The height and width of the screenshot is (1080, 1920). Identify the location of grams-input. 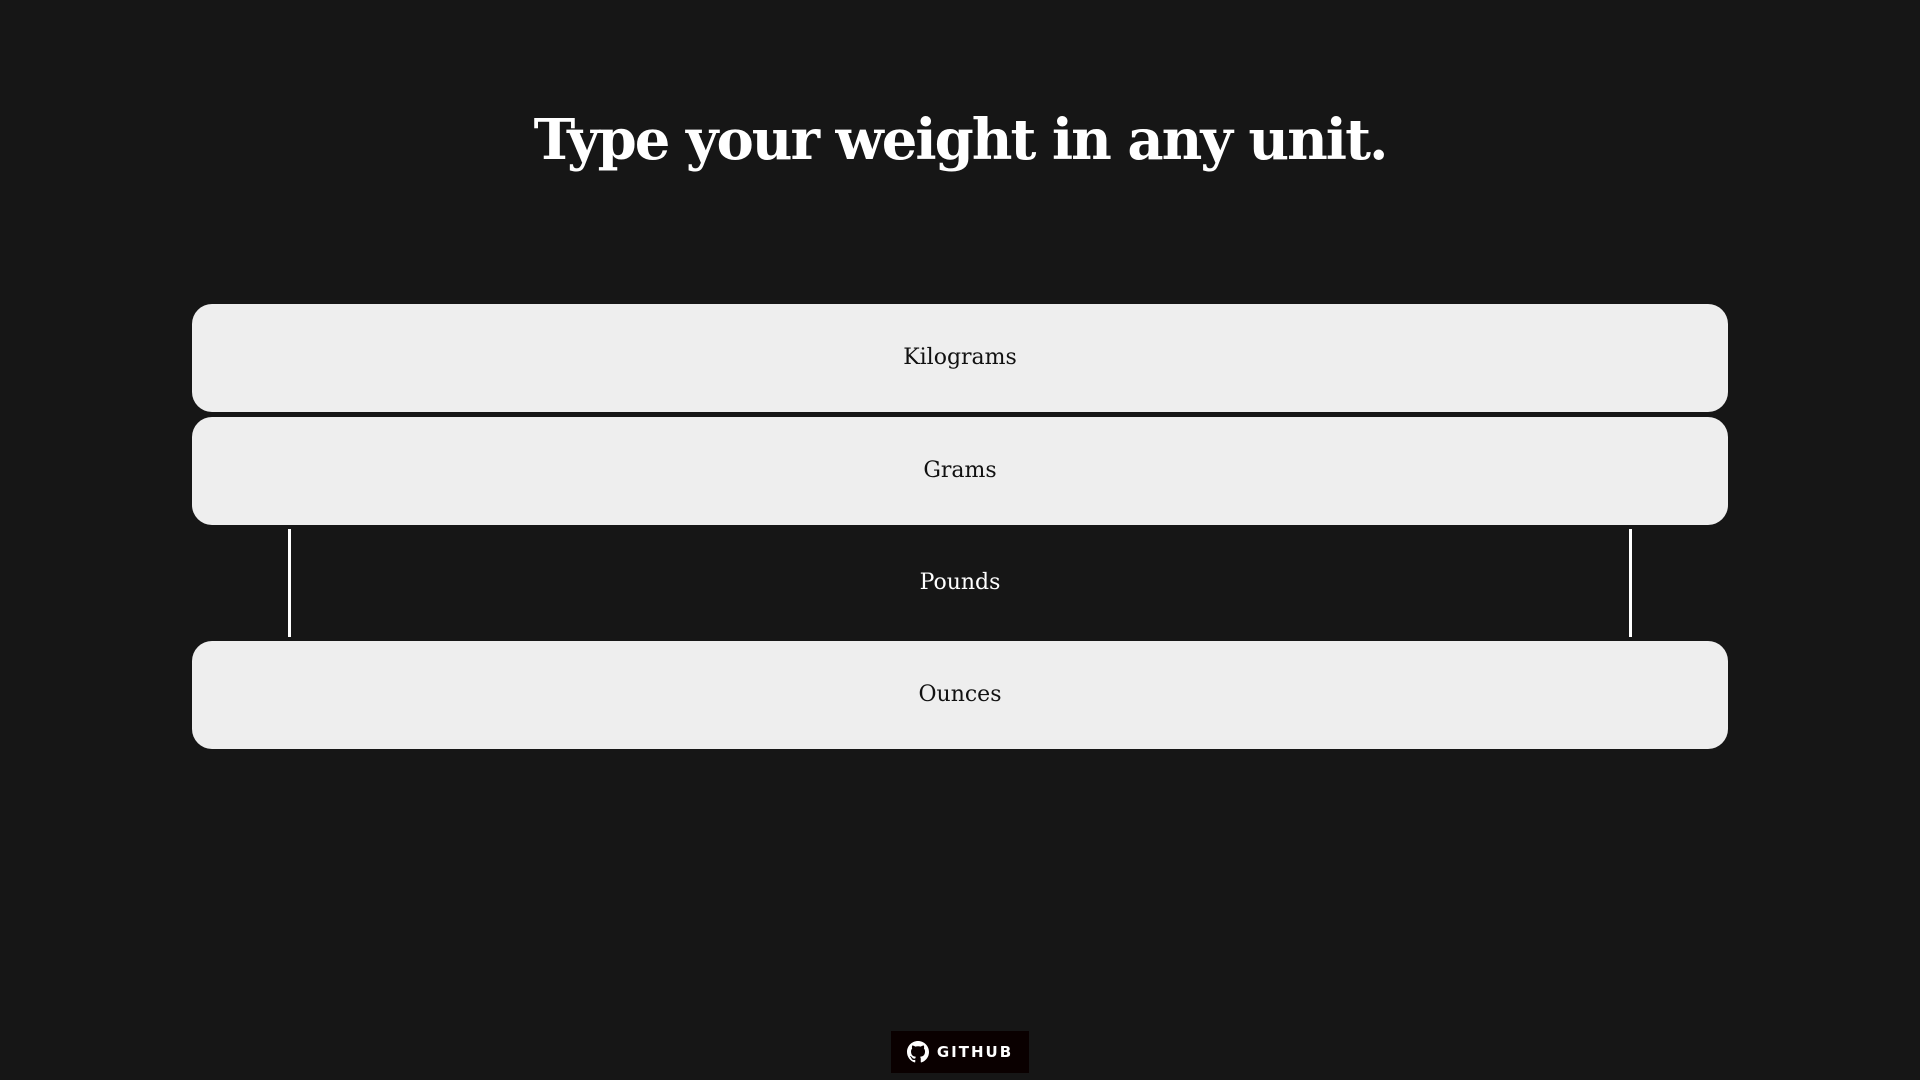
(960, 471).